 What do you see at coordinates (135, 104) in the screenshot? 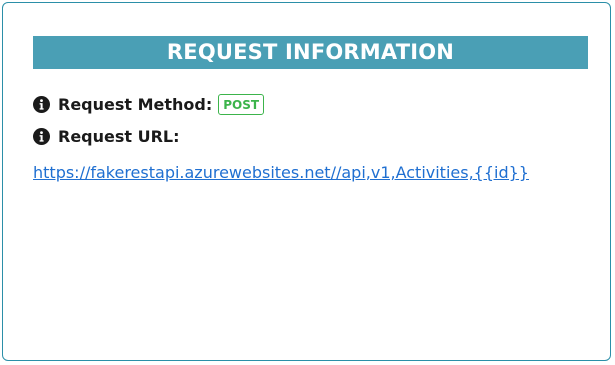
I see `request-method-label: Request Method:` at bounding box center [135, 104].